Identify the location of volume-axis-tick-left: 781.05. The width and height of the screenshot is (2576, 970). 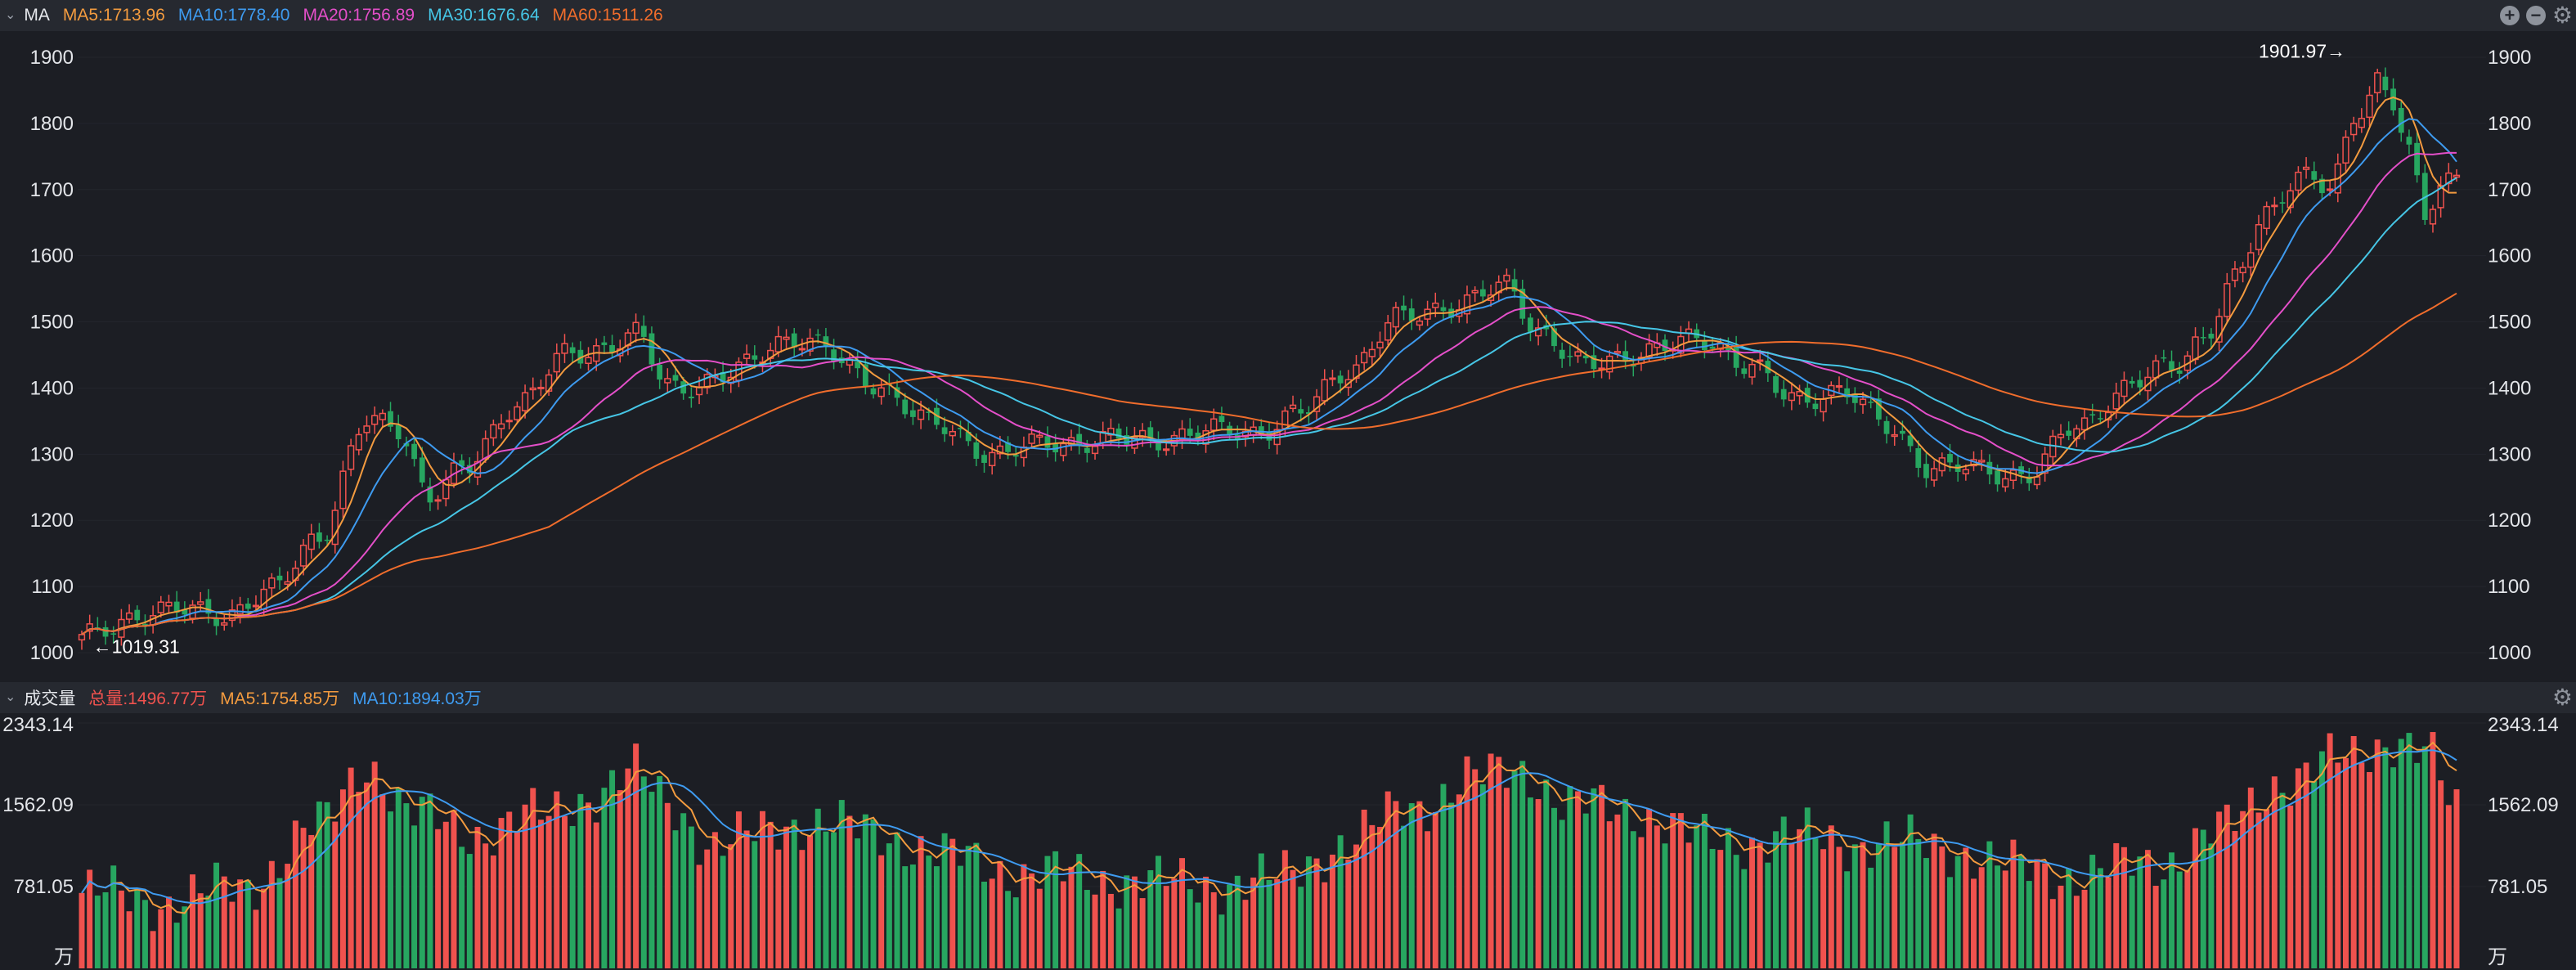
(44, 887).